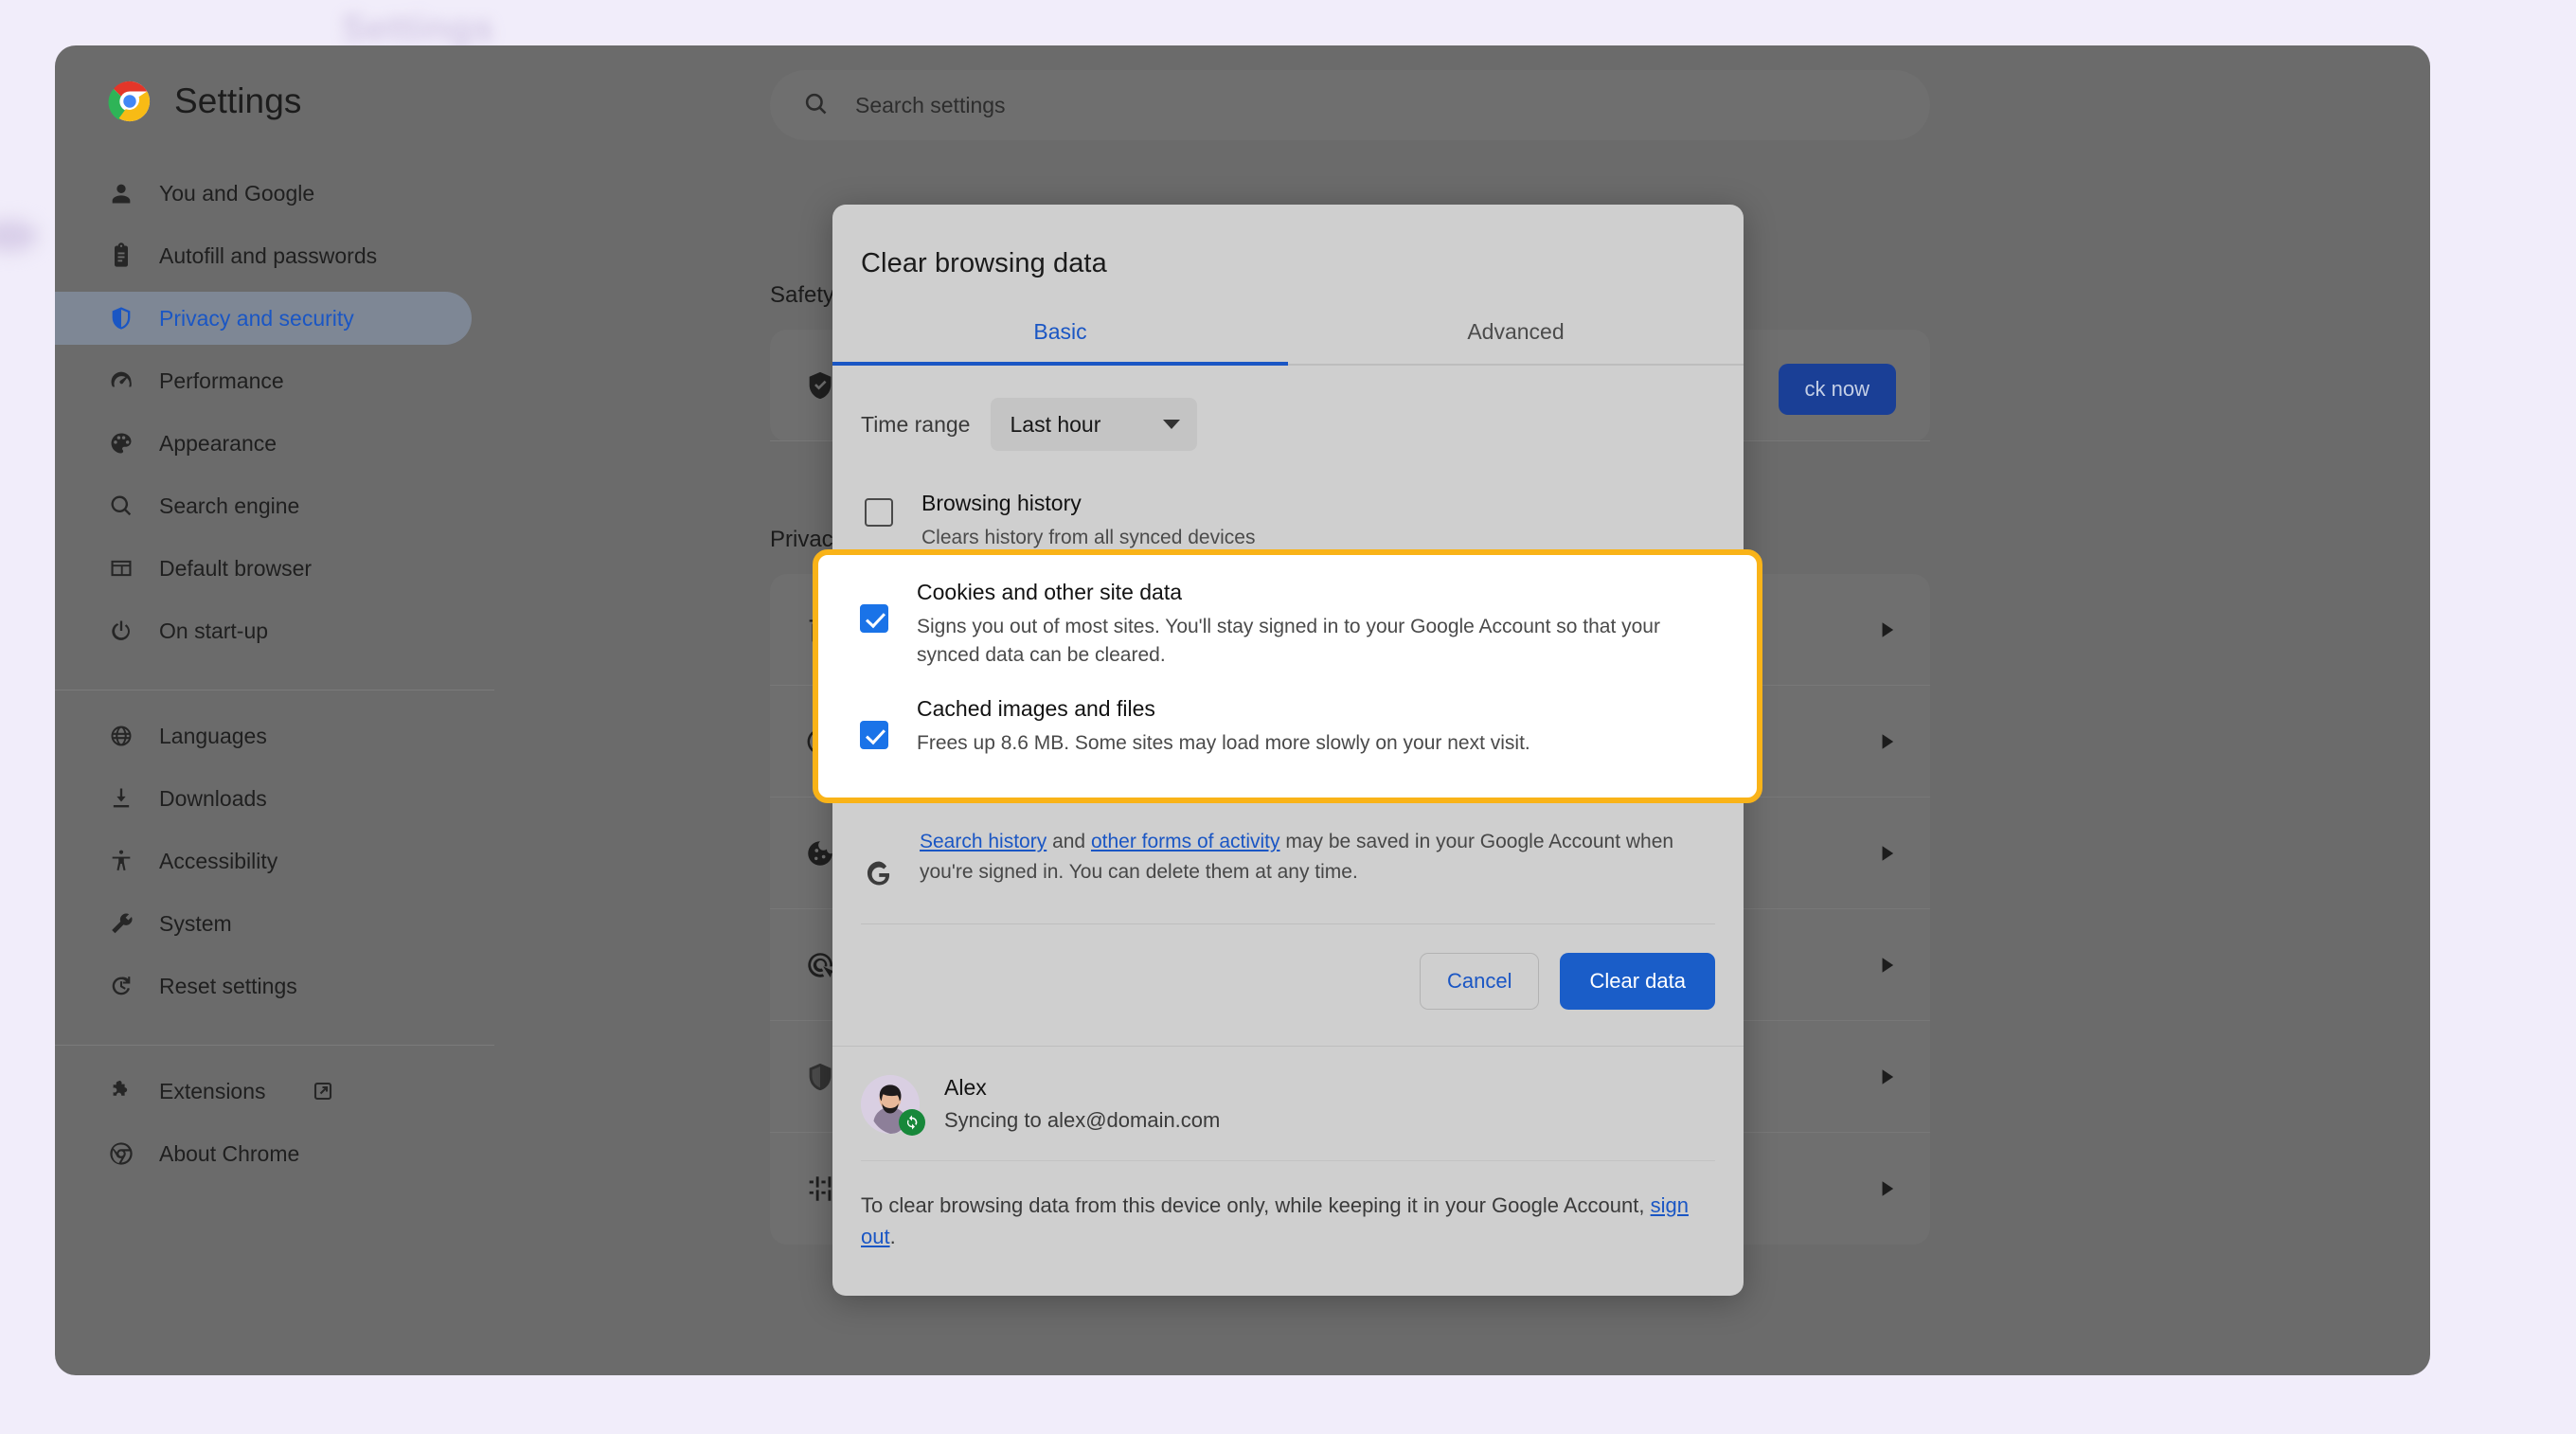  I want to click on sidebar-item-label: Languages, so click(213, 735).